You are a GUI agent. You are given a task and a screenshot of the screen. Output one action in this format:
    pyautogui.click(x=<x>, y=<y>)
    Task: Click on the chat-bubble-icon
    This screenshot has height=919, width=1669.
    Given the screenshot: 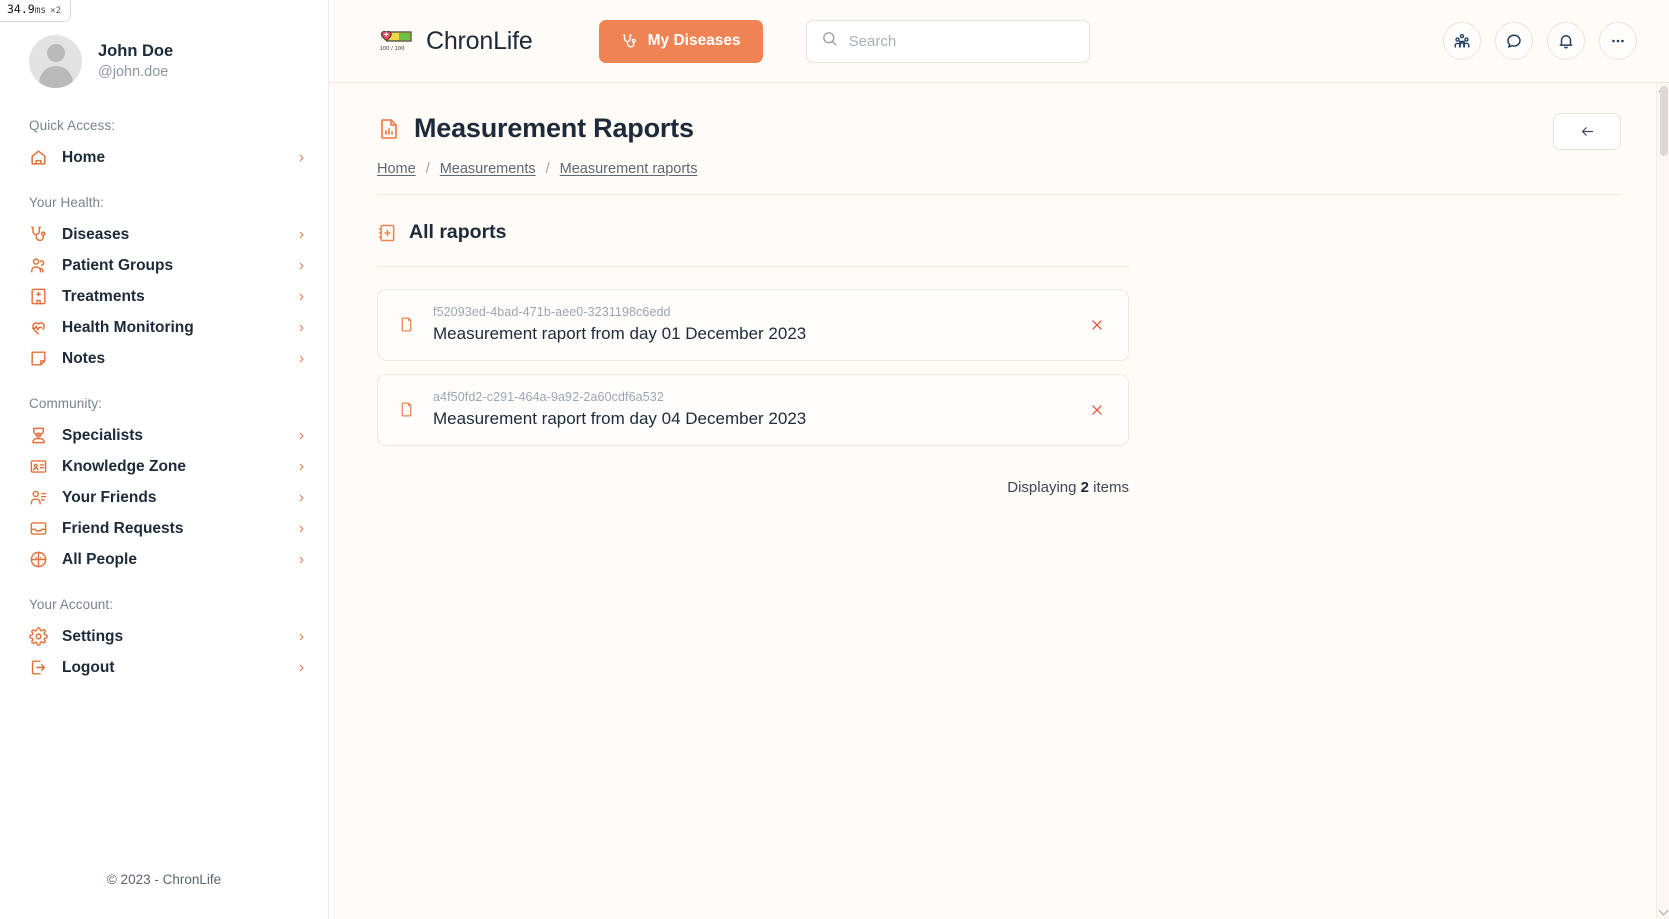 What is the action you would take?
    pyautogui.click(x=1514, y=41)
    